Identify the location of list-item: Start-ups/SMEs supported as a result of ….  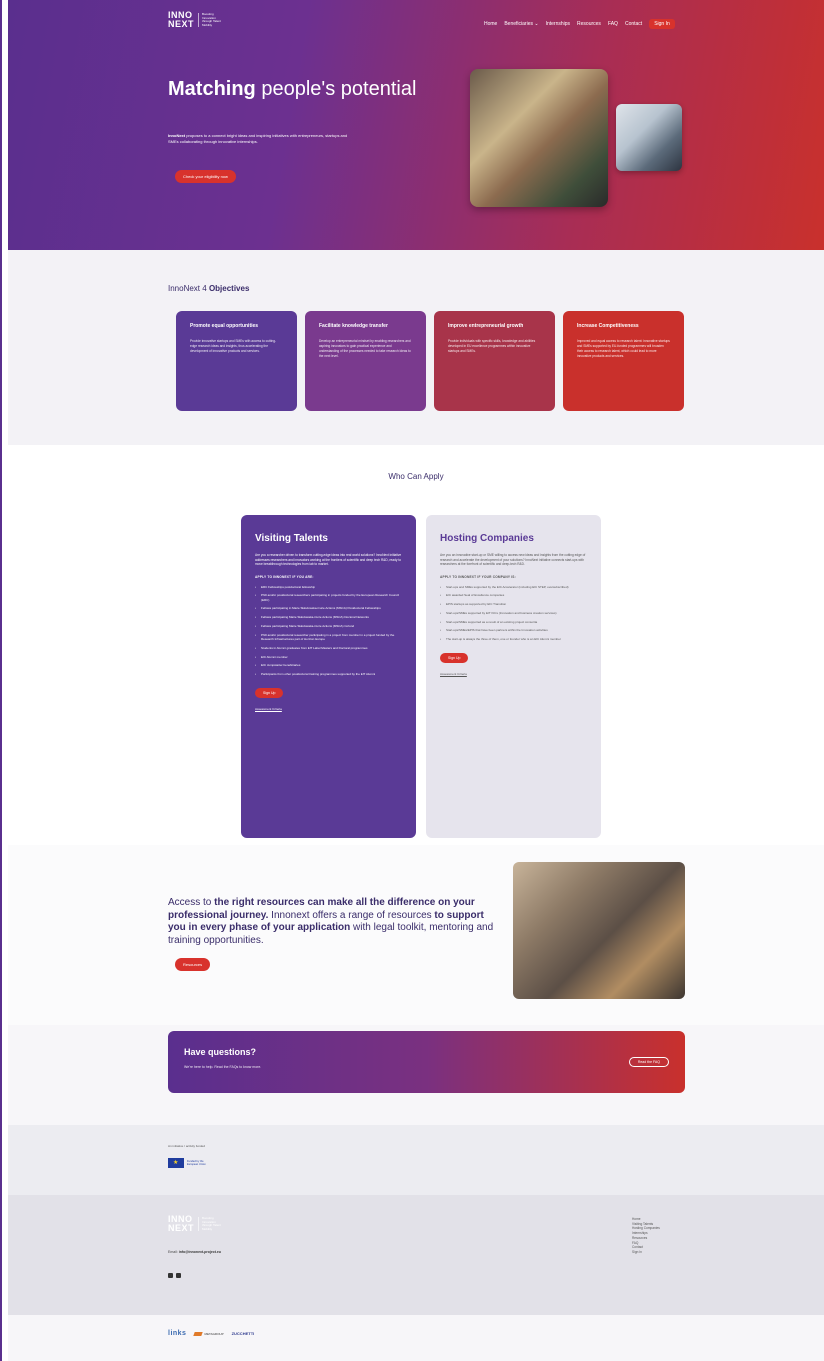
(513, 622).